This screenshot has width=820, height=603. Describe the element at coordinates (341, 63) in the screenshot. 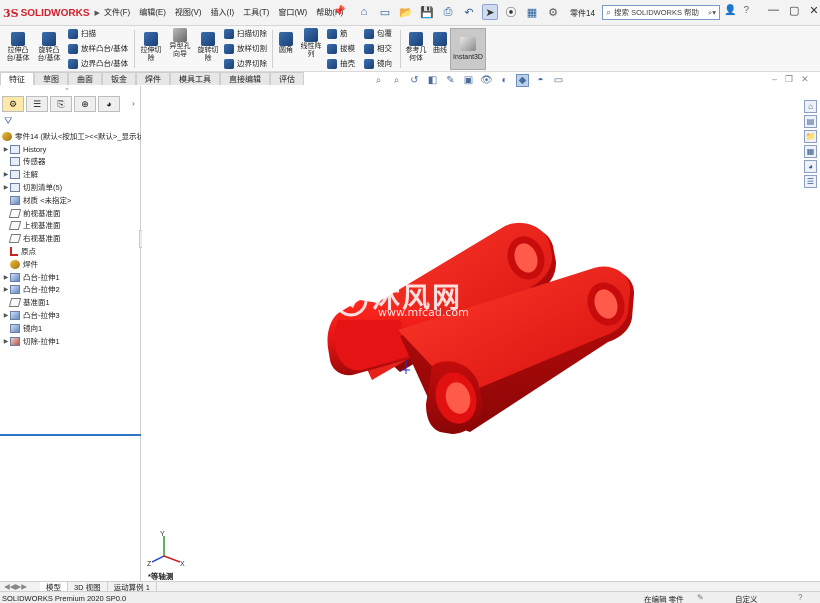

I see `shell-button: 抽壳` at that location.